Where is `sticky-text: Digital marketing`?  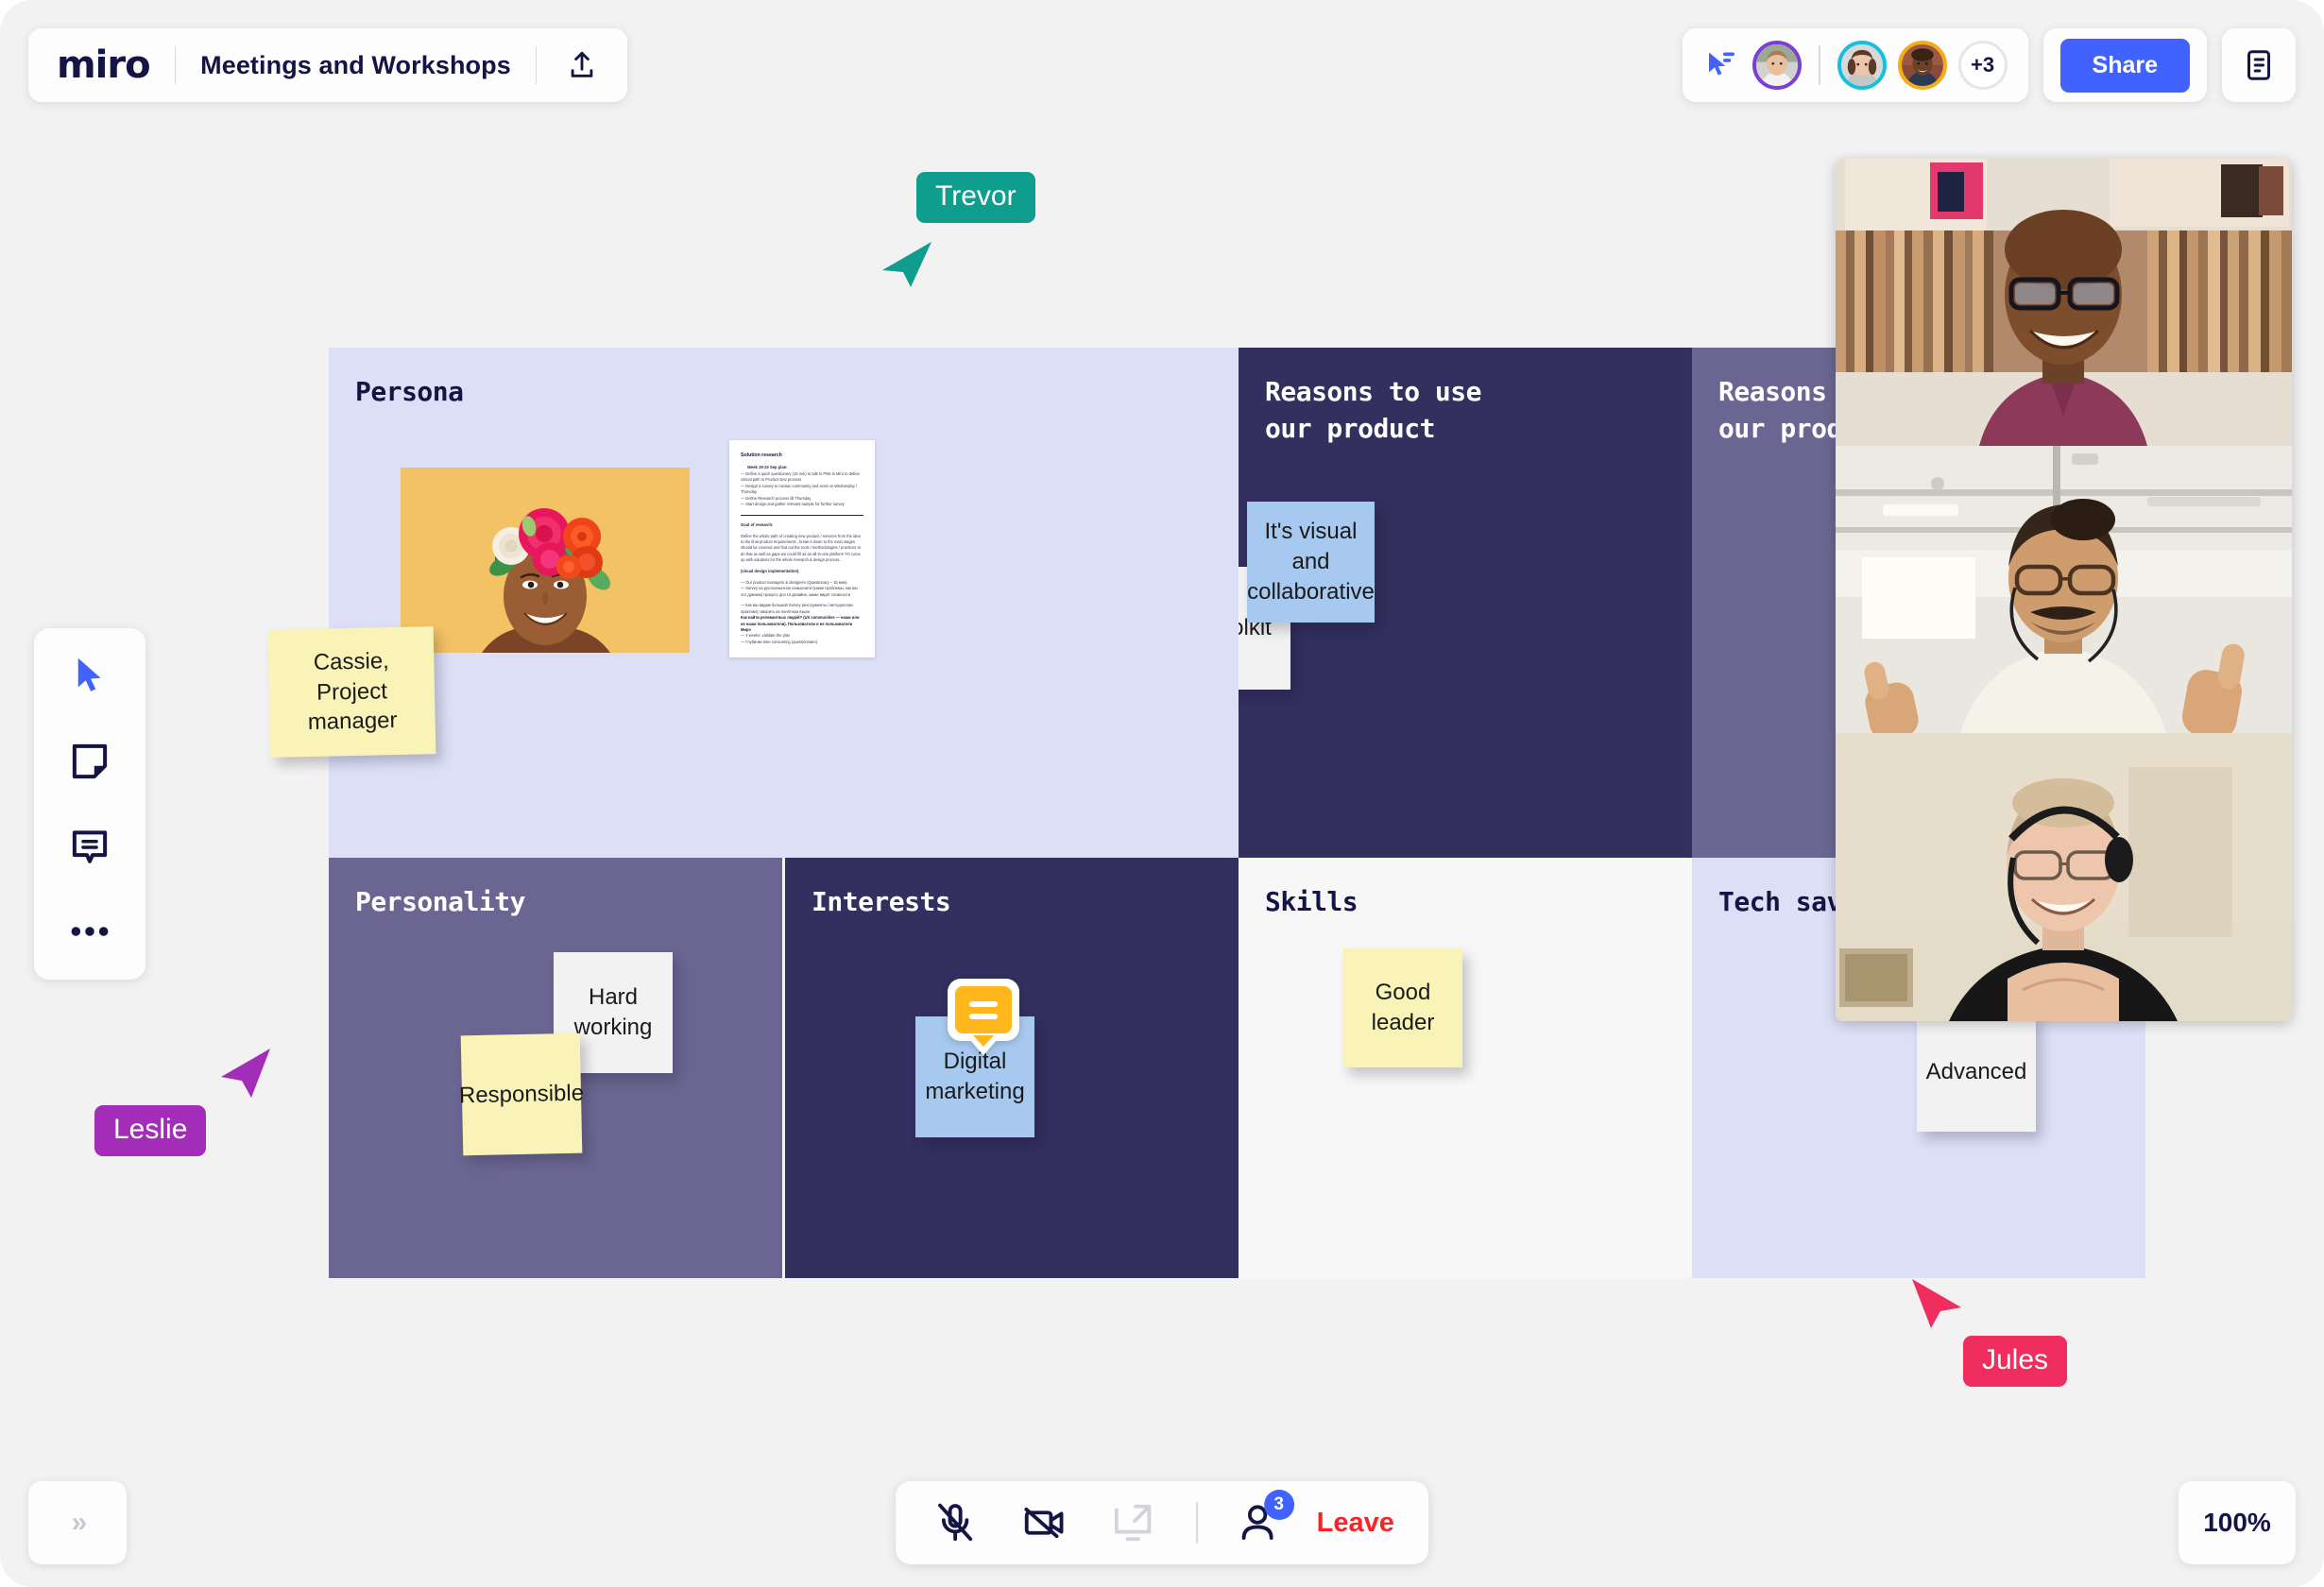 sticky-text: Digital marketing is located at coordinates (975, 1076).